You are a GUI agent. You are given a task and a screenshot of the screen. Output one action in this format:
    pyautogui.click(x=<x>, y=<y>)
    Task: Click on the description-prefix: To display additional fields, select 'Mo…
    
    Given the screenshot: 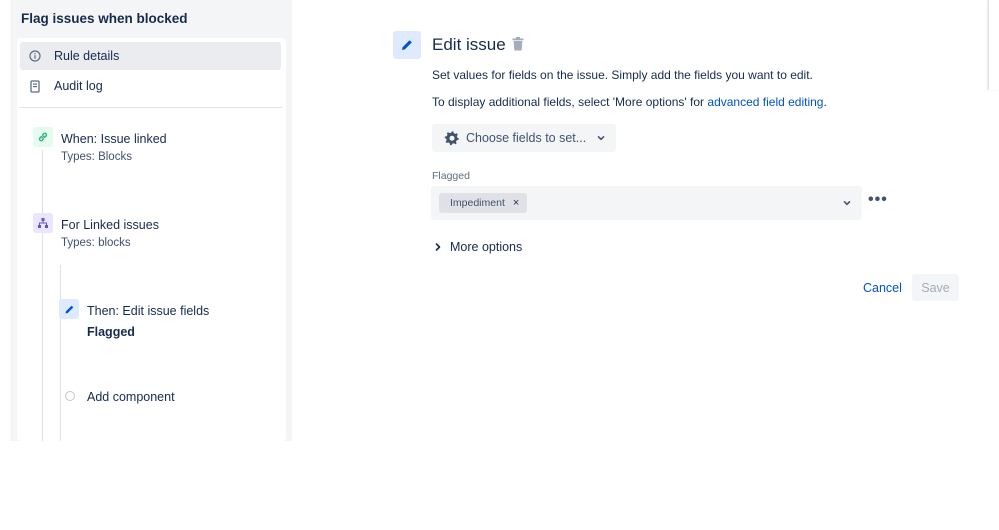 What is the action you would take?
    pyautogui.click(x=570, y=102)
    